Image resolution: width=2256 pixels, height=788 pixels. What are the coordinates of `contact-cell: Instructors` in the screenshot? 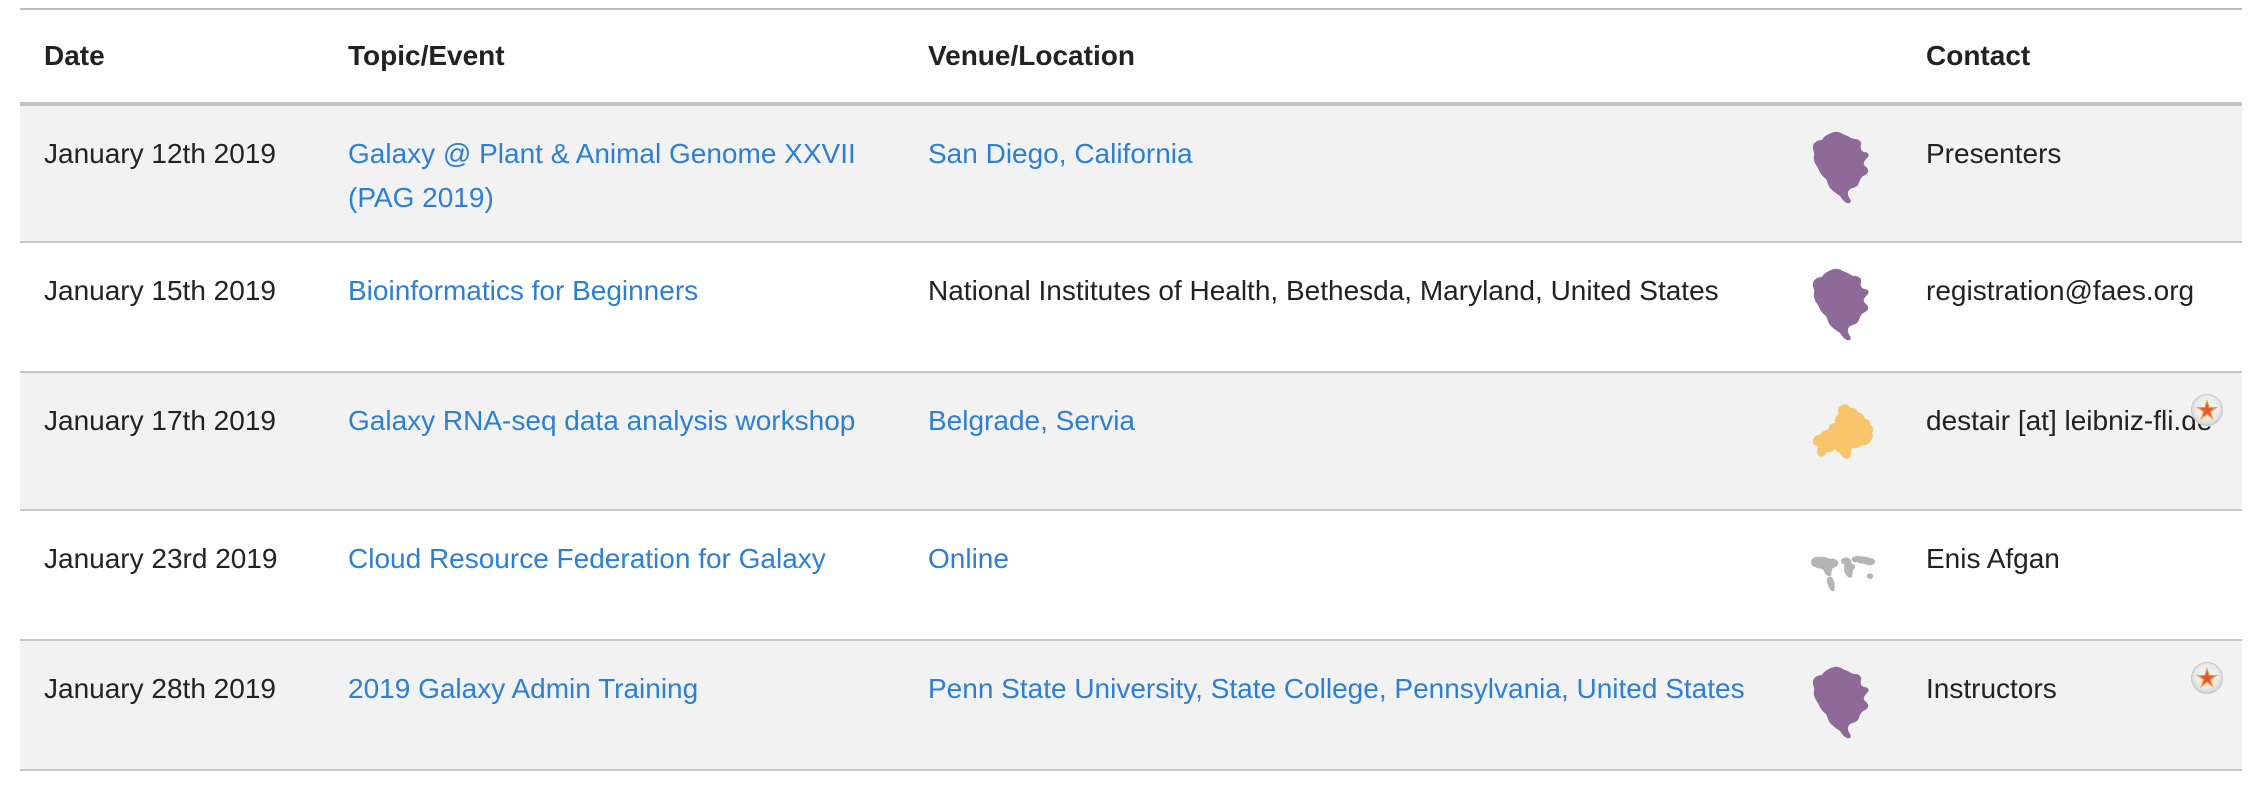 It's located at (2072, 705).